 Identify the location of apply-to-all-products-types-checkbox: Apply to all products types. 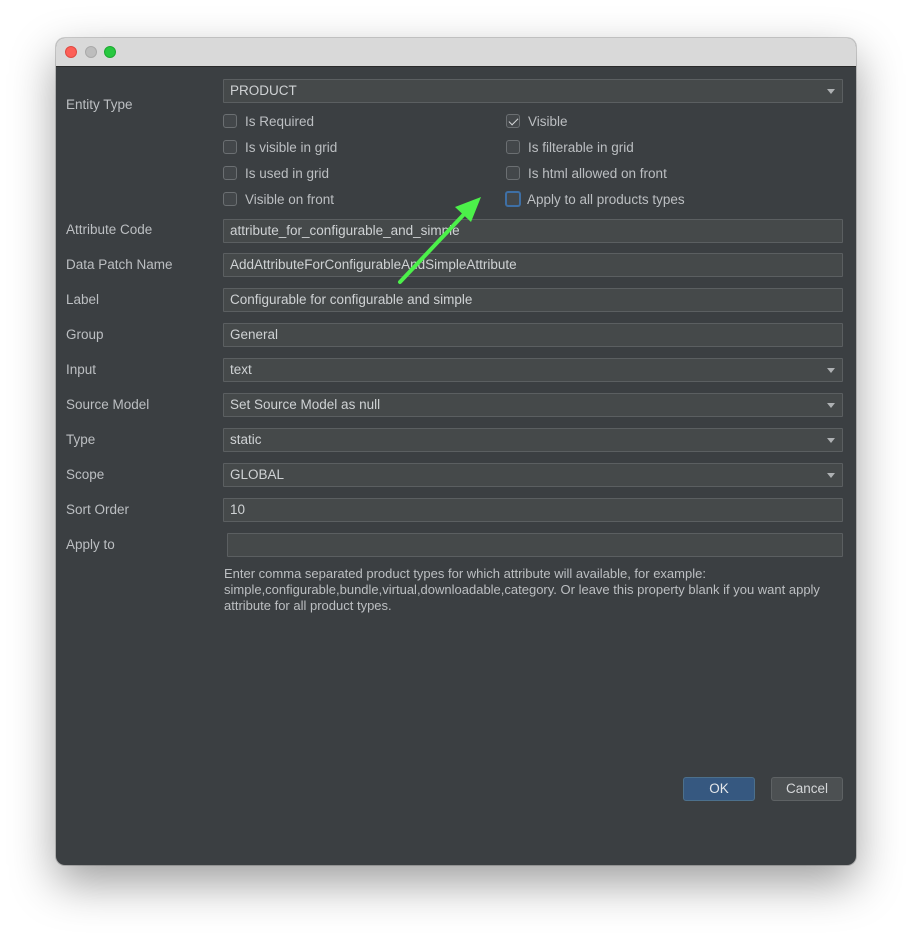
(595, 199).